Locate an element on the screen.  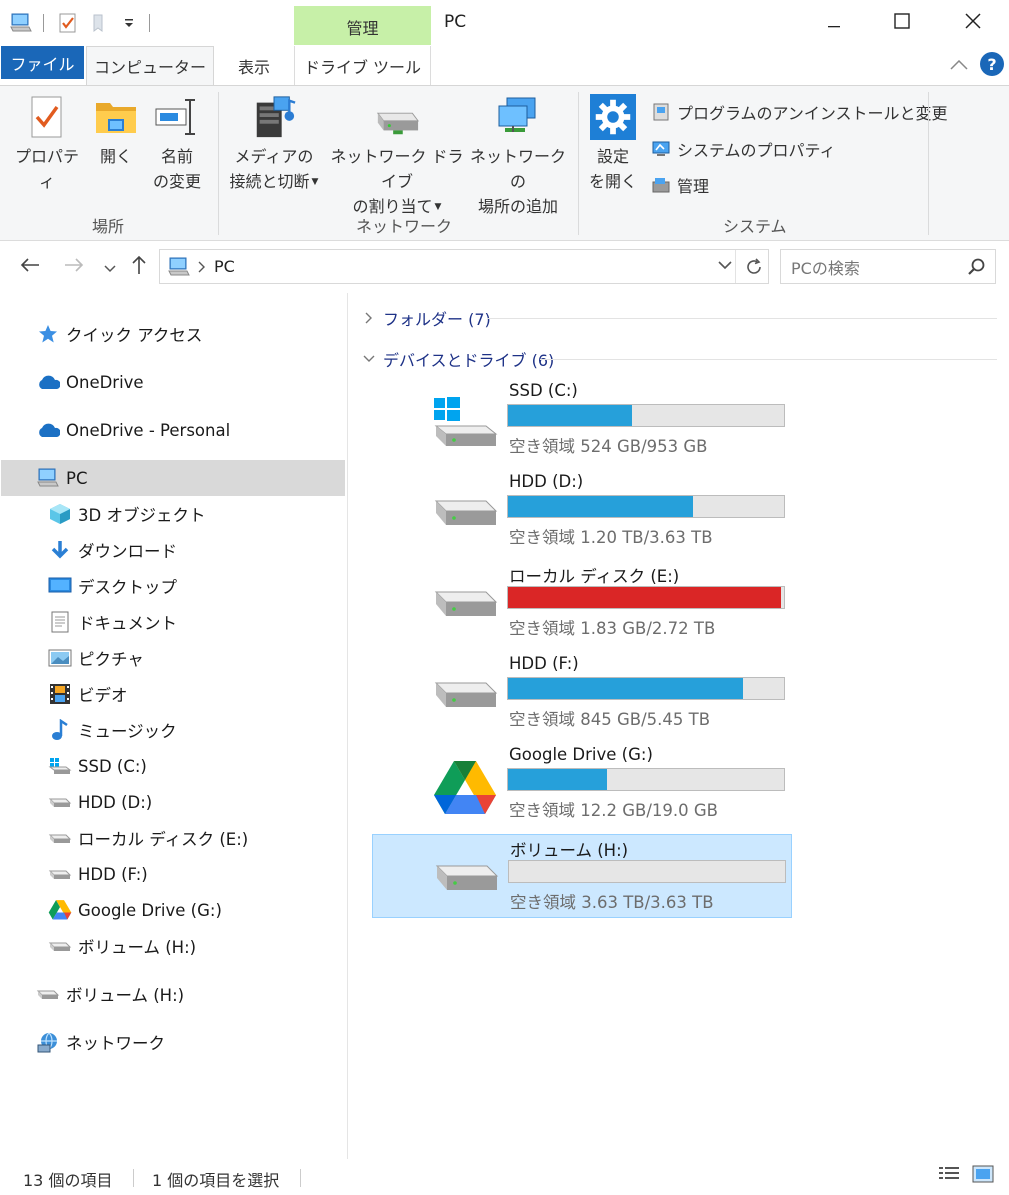
network-drive-icon is located at coordinates (397, 117).